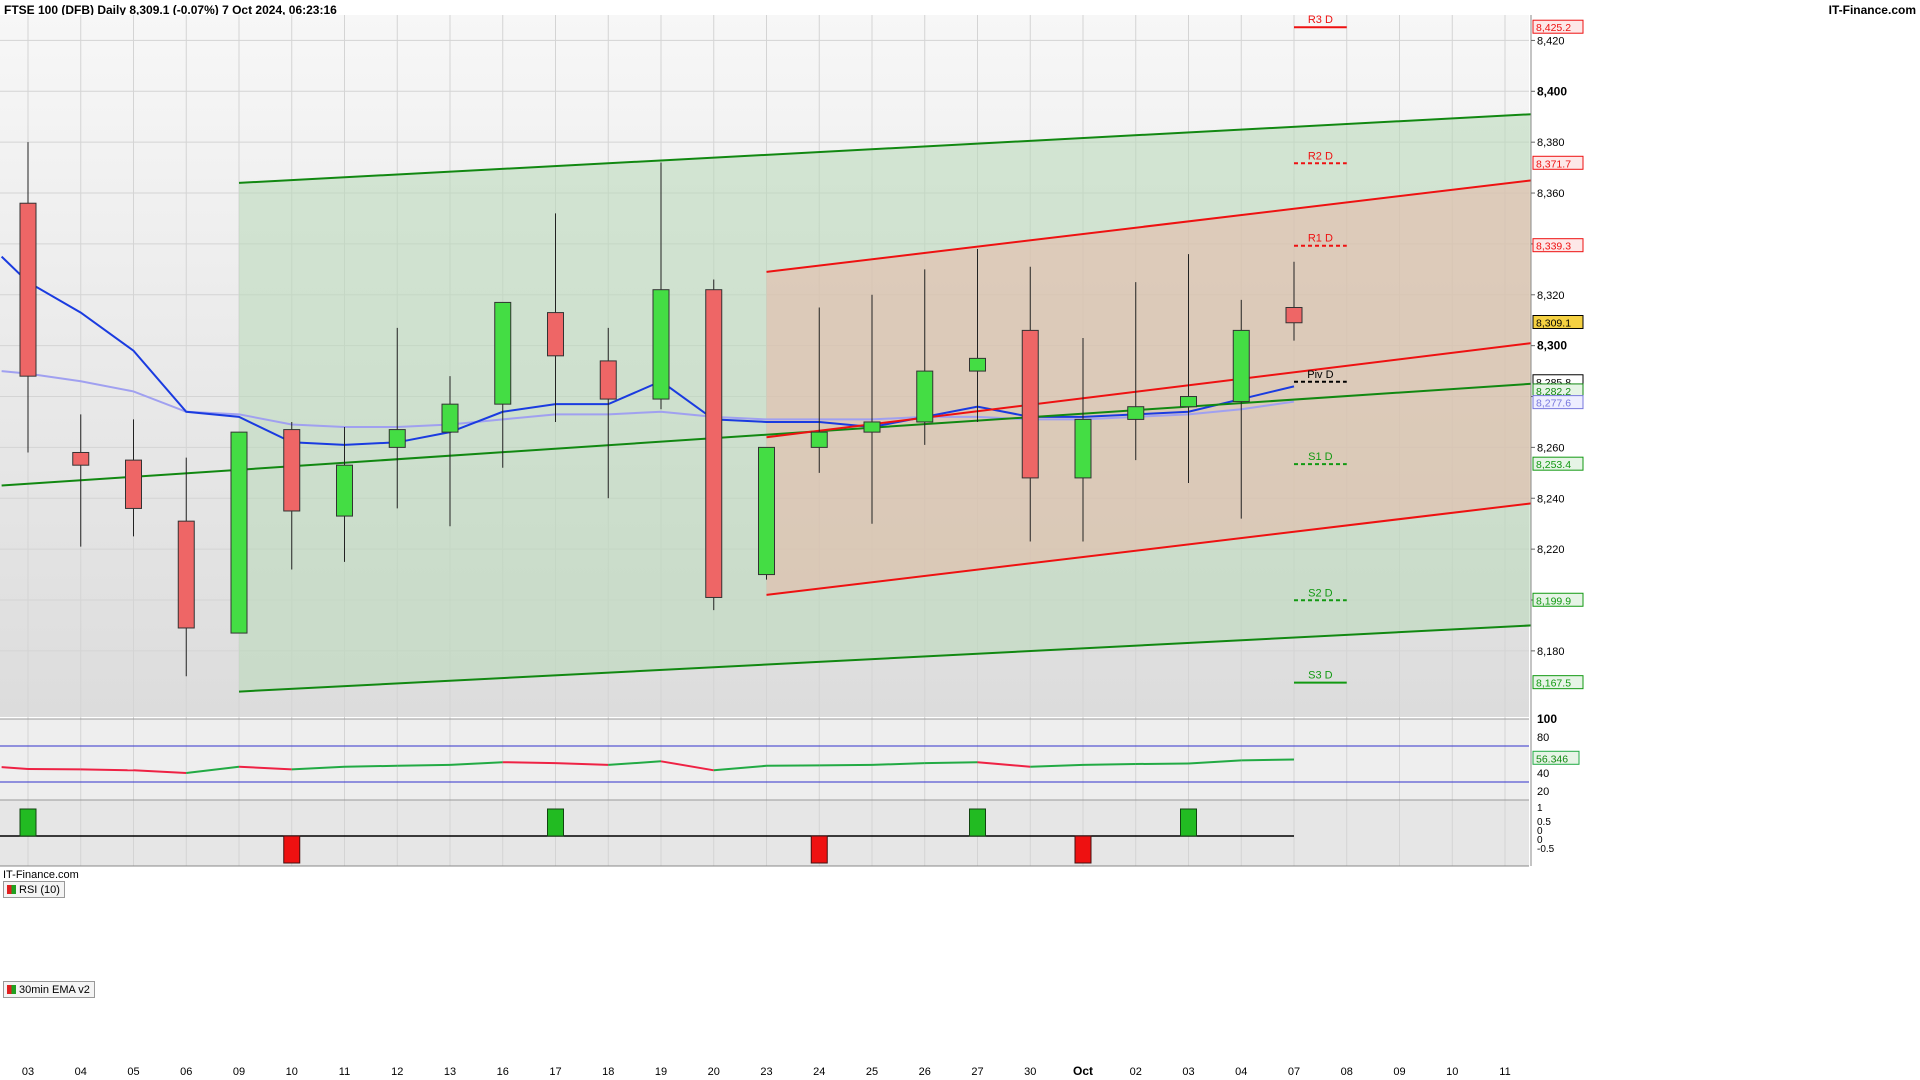 Image resolution: width=1920 pixels, height=1080 pixels. Describe the element at coordinates (1083, 1071) in the screenshot. I see `x-tick-label: Oct` at that location.